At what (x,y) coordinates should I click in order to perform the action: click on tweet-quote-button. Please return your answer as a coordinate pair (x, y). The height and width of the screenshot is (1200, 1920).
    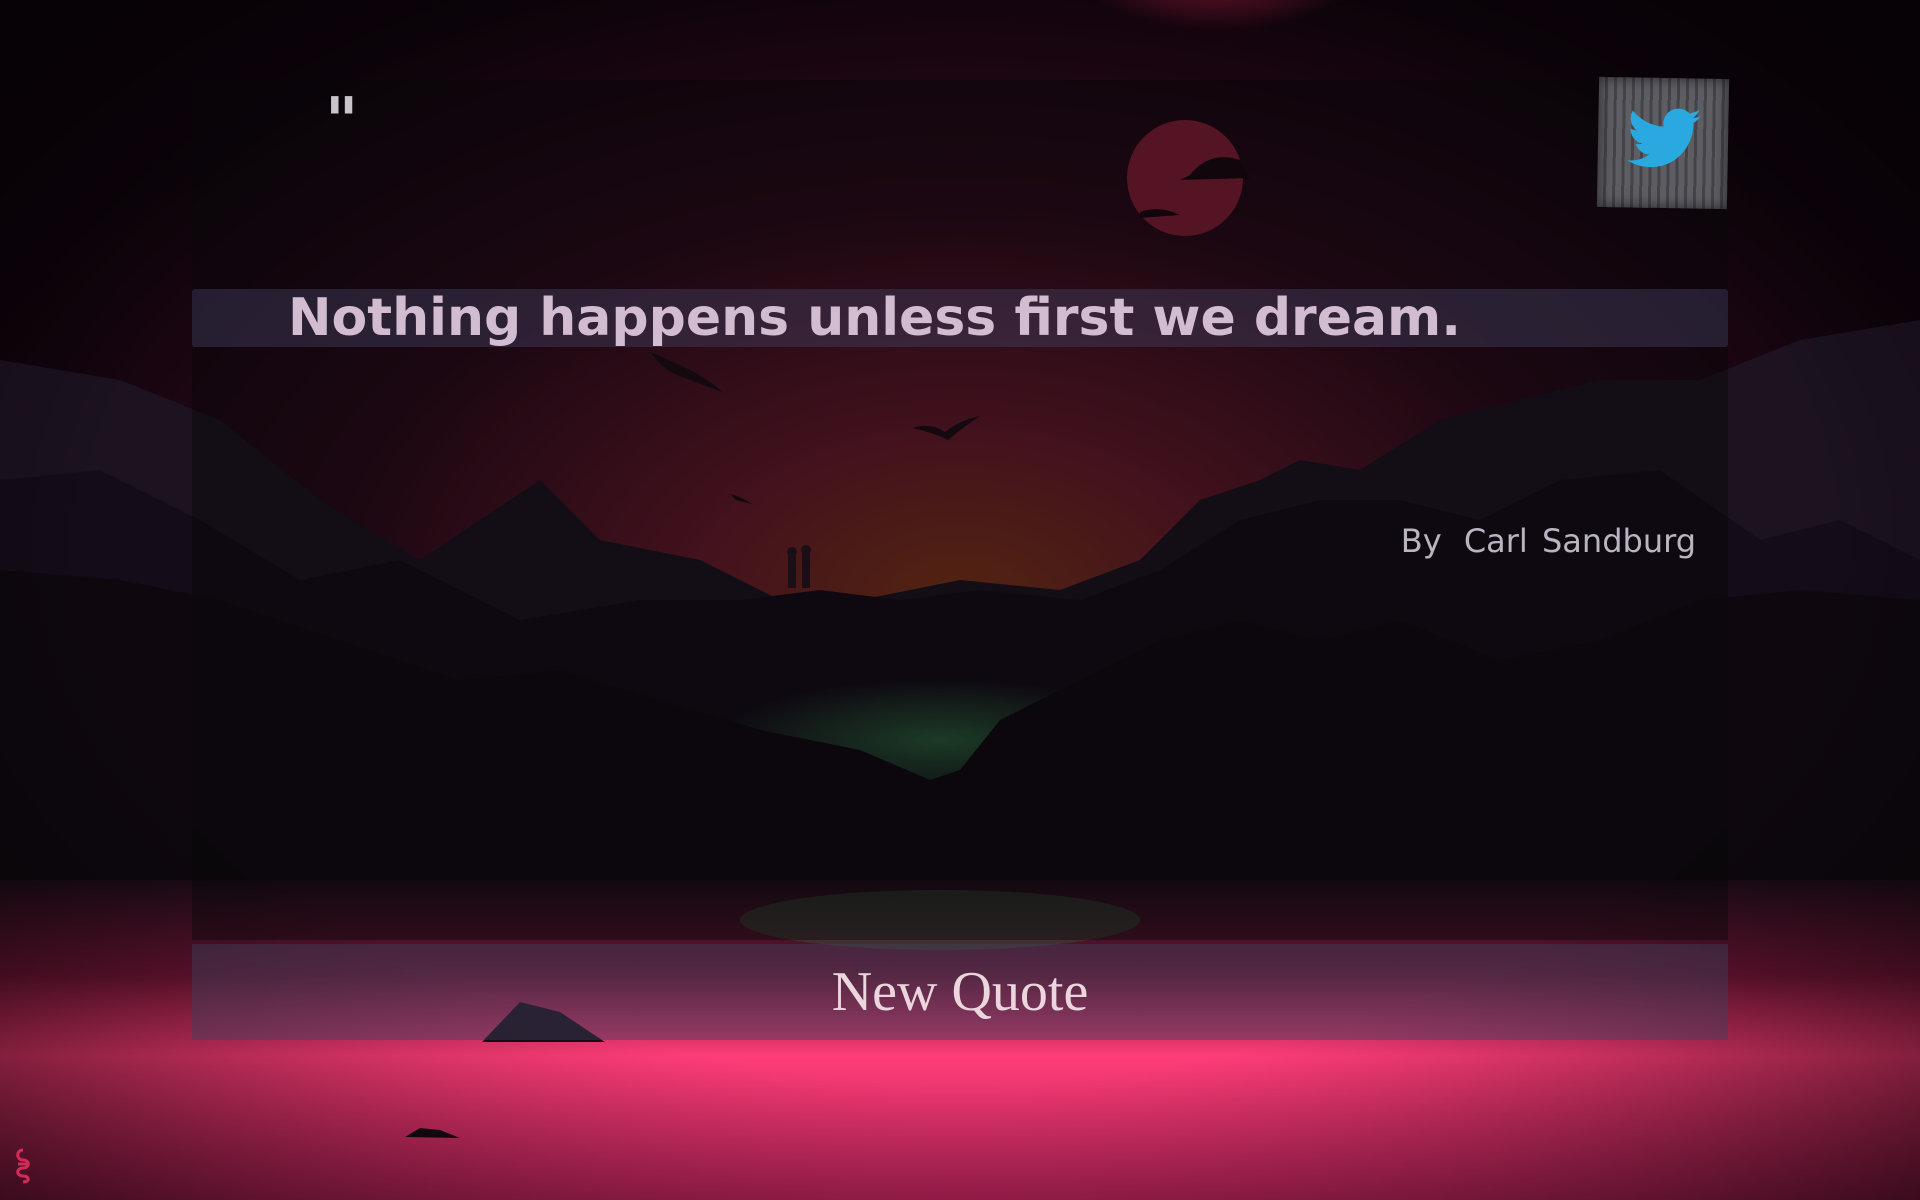
    Looking at the image, I should click on (1663, 143).